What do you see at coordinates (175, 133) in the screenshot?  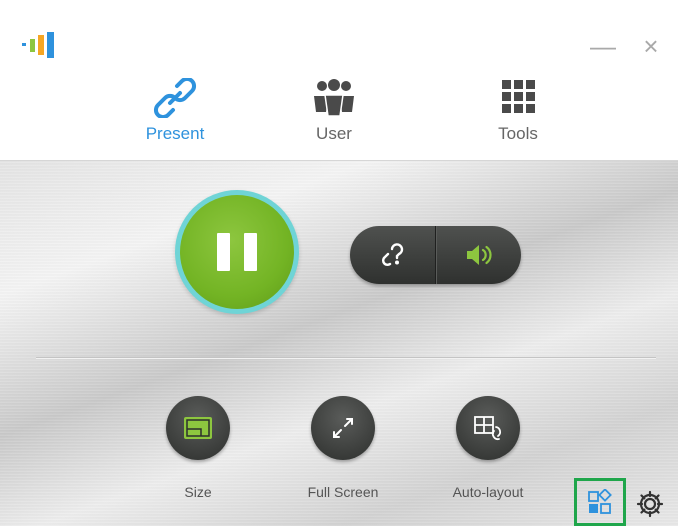 I see `tab-present-label: Present` at bounding box center [175, 133].